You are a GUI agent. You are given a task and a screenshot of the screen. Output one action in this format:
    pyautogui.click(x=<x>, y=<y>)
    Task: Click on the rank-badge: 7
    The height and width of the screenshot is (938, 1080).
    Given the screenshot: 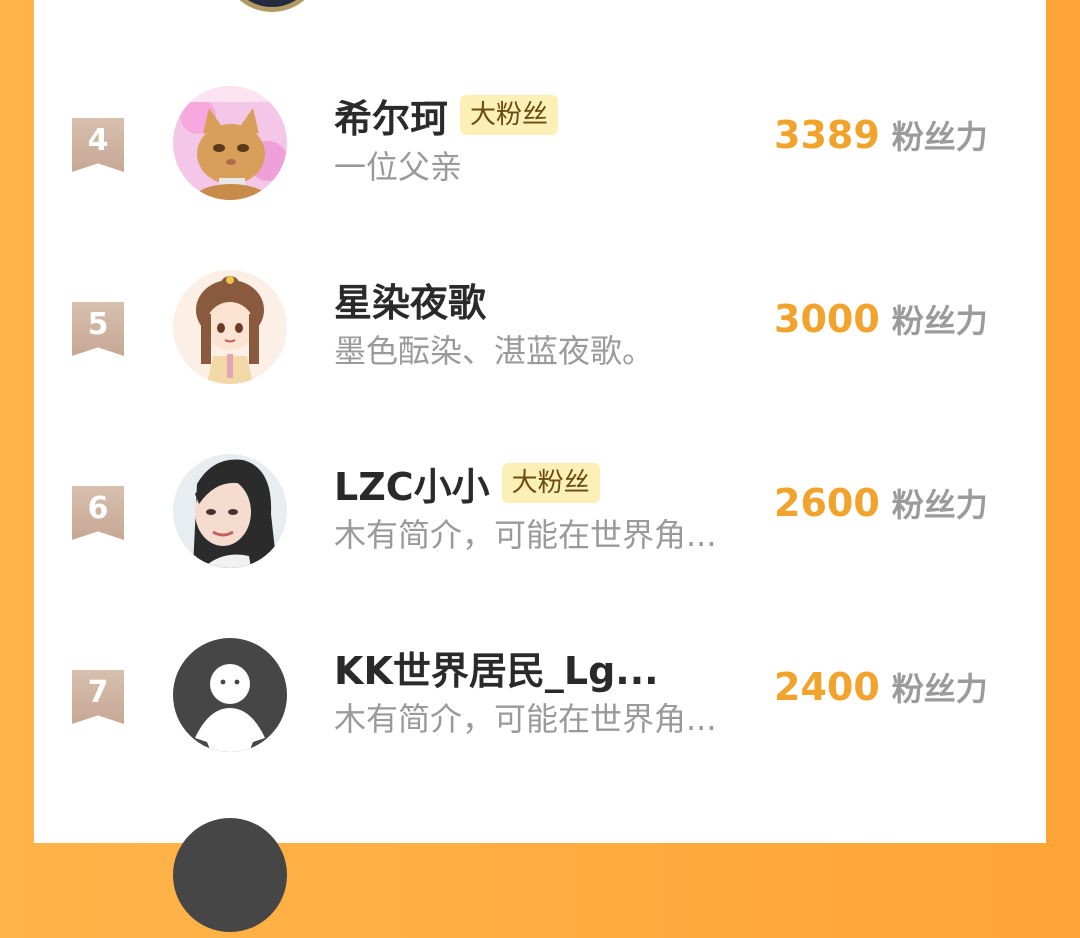 What is the action you would take?
    pyautogui.click(x=98, y=697)
    